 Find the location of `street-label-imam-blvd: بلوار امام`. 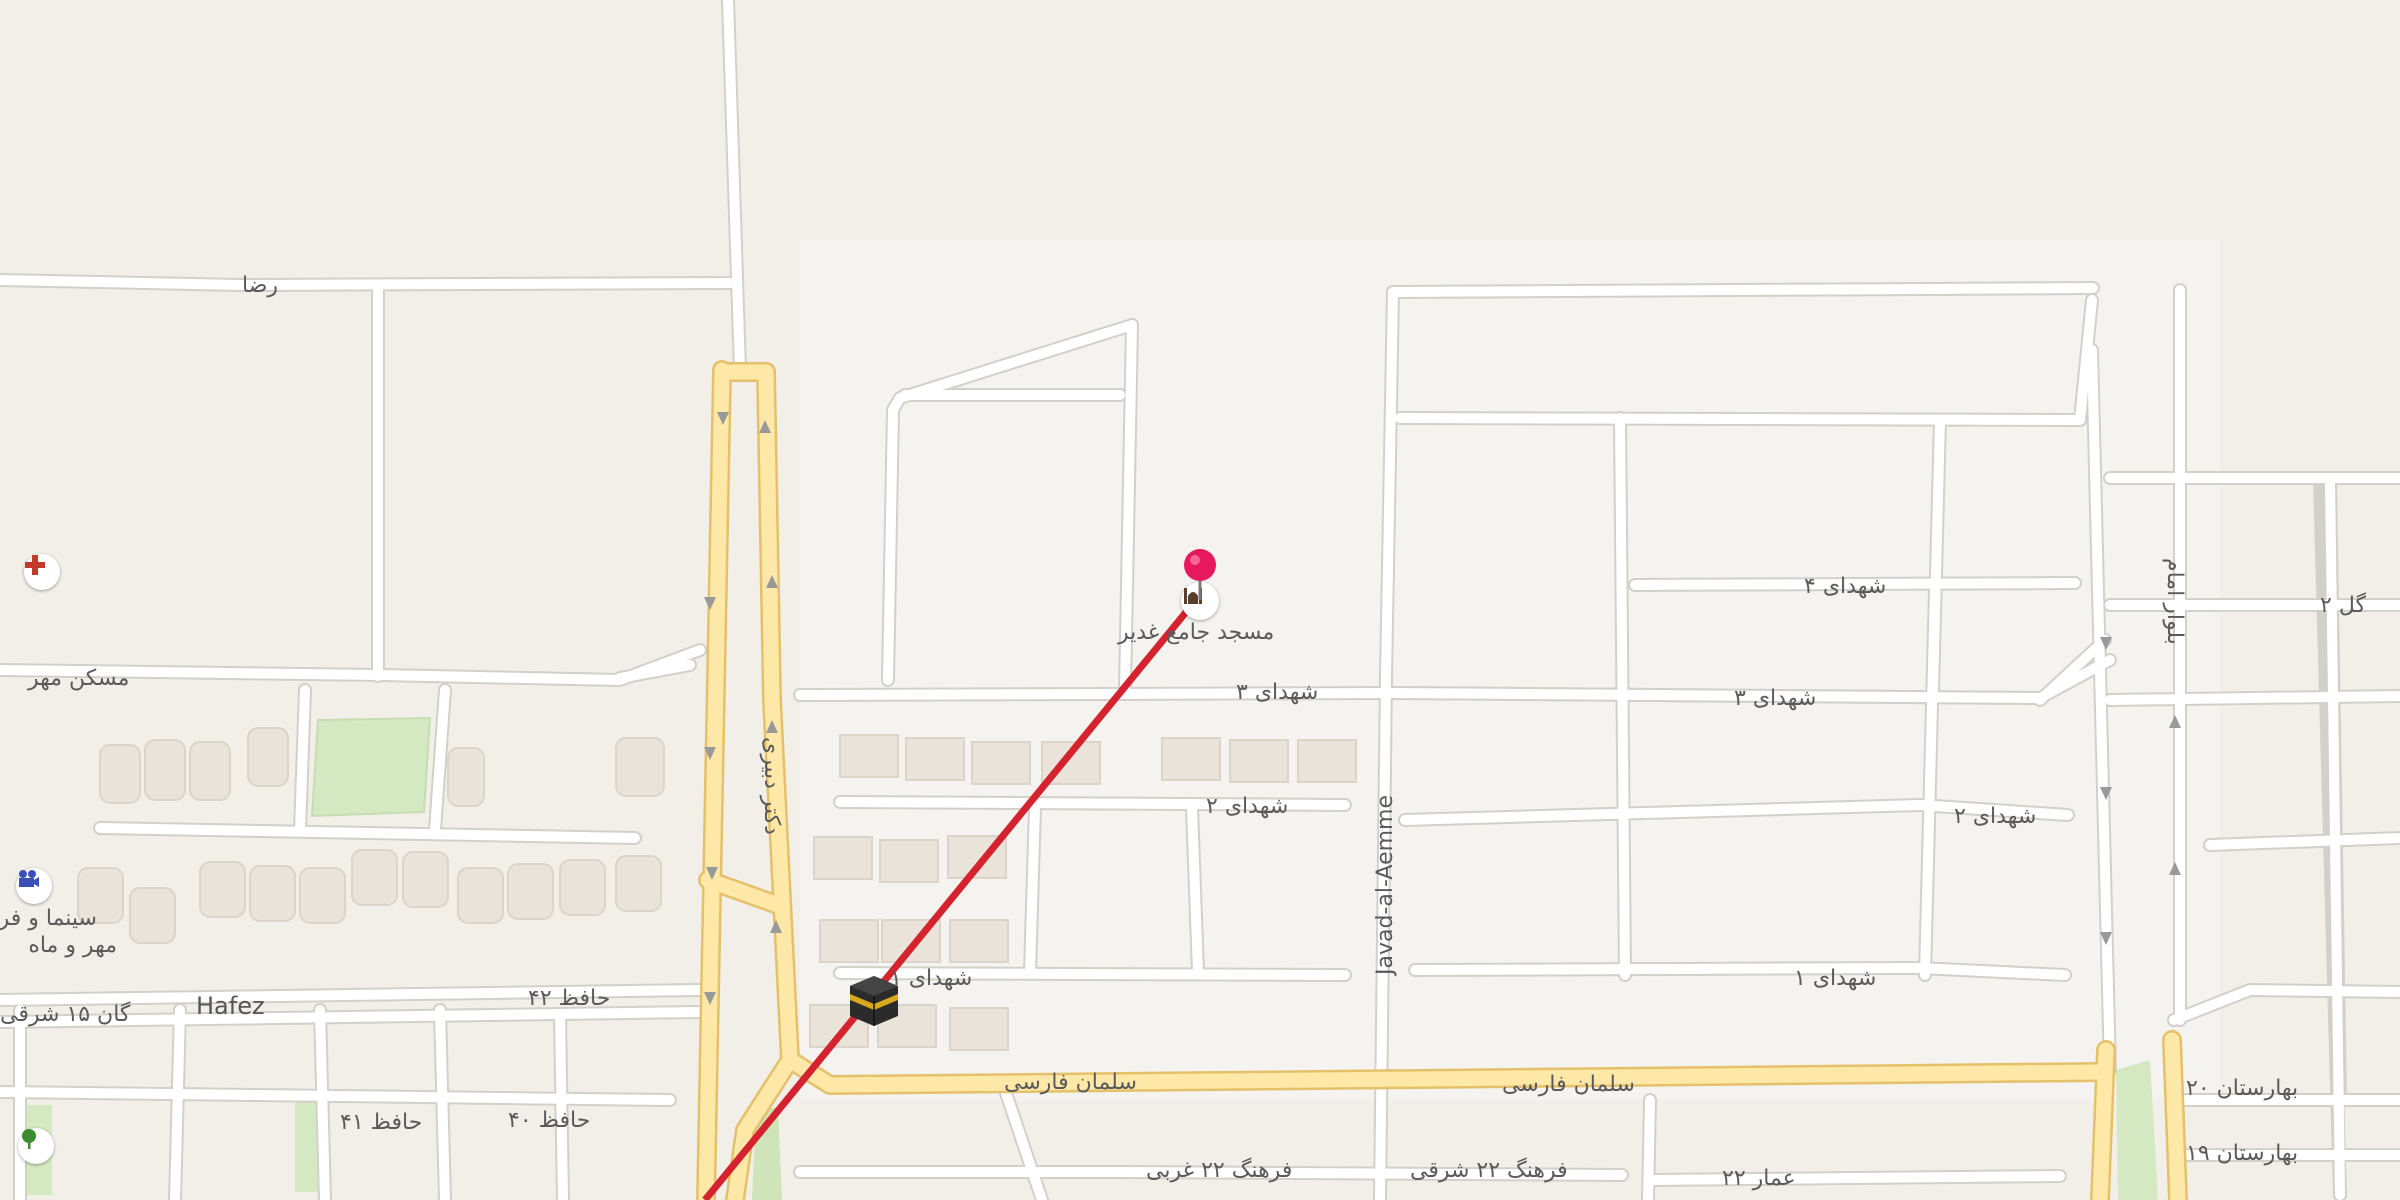

street-label-imam-blvd: بلوار امام is located at coordinates (2174, 601).